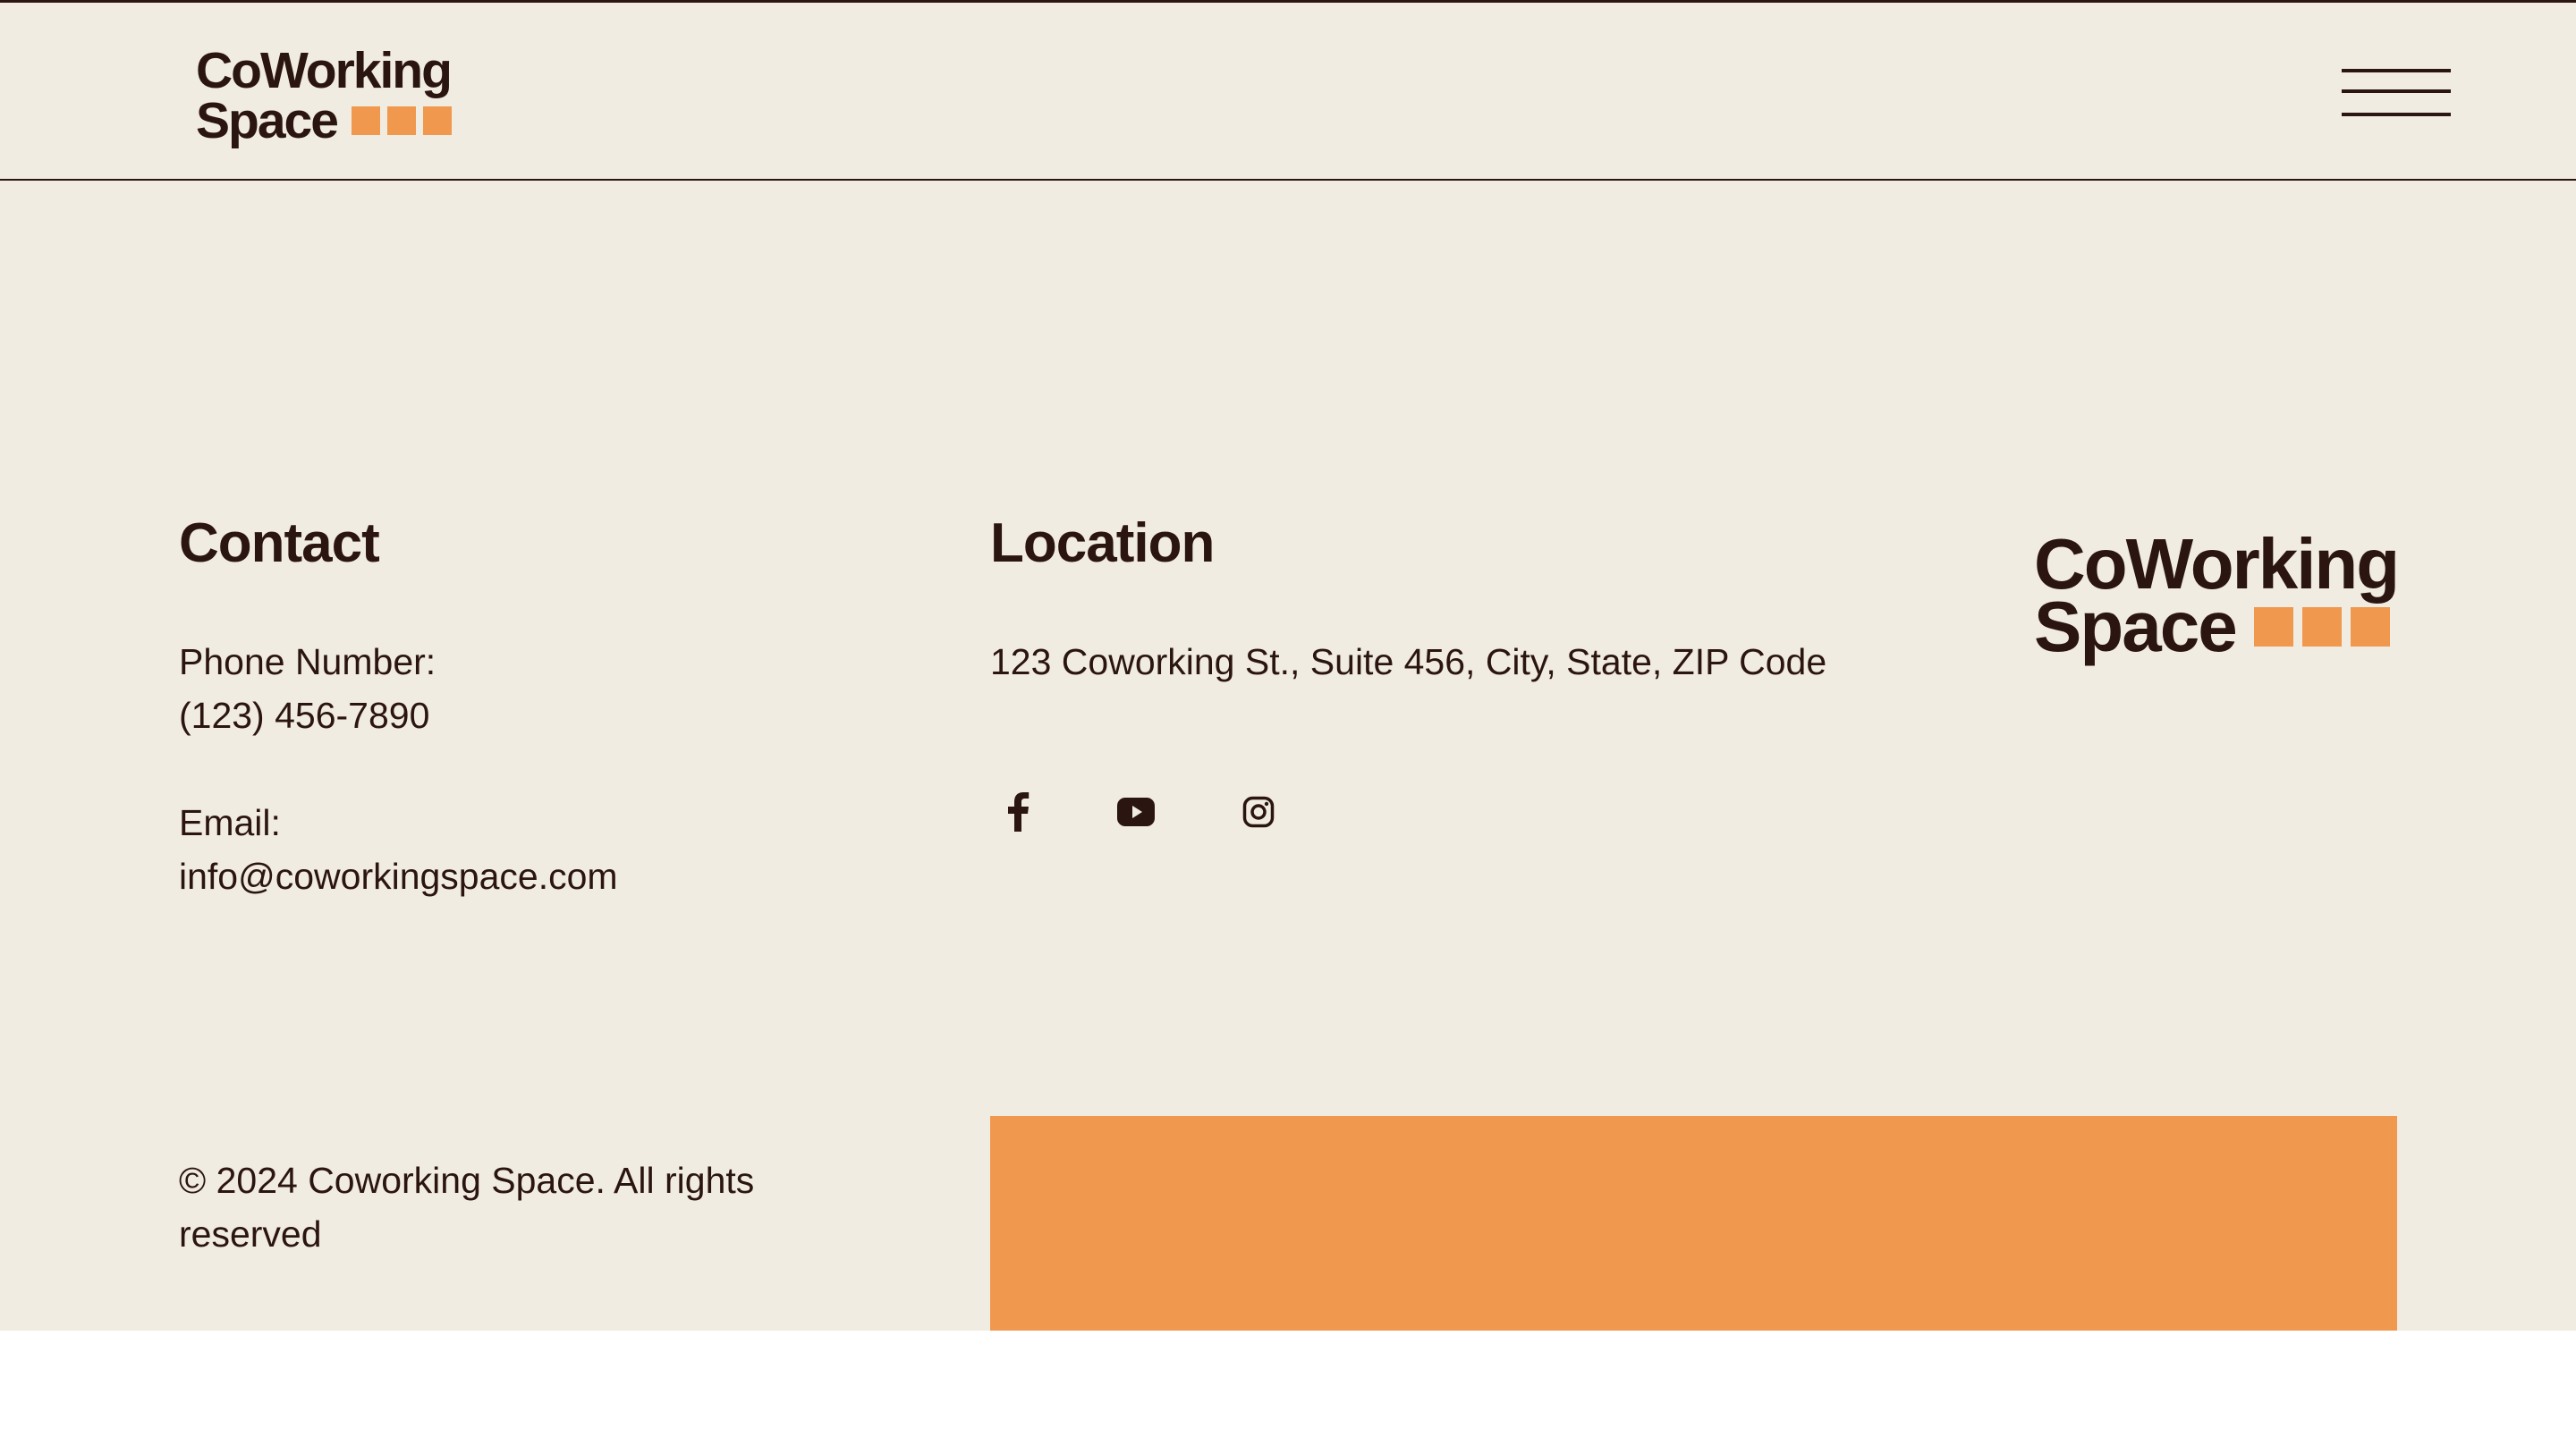  What do you see at coordinates (304, 716) in the screenshot?
I see `phone-link: (123) 456-7890` at bounding box center [304, 716].